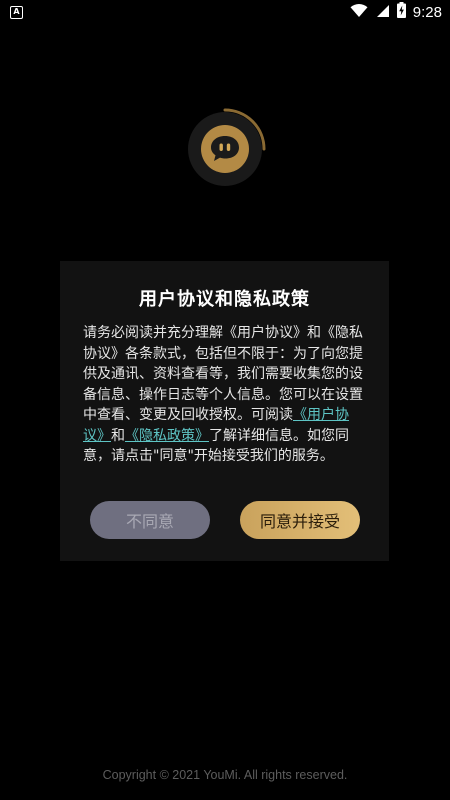  What do you see at coordinates (118, 435) in the screenshot?
I see `dialog-body-and: 和` at bounding box center [118, 435].